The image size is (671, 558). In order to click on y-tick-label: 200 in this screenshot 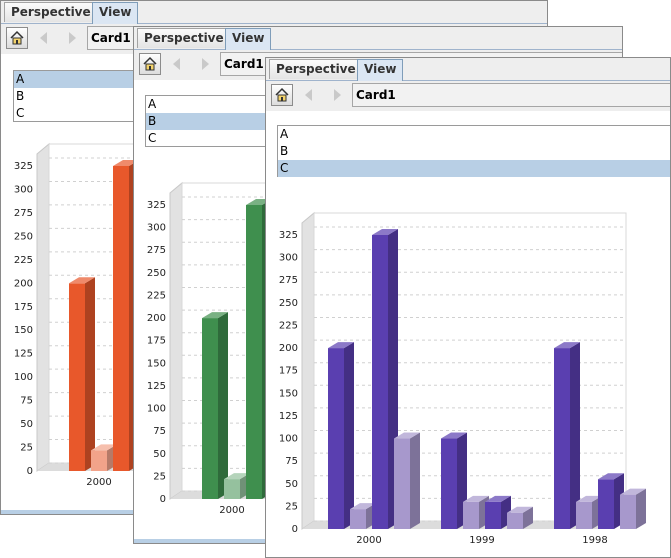, I will do `click(23, 283)`.